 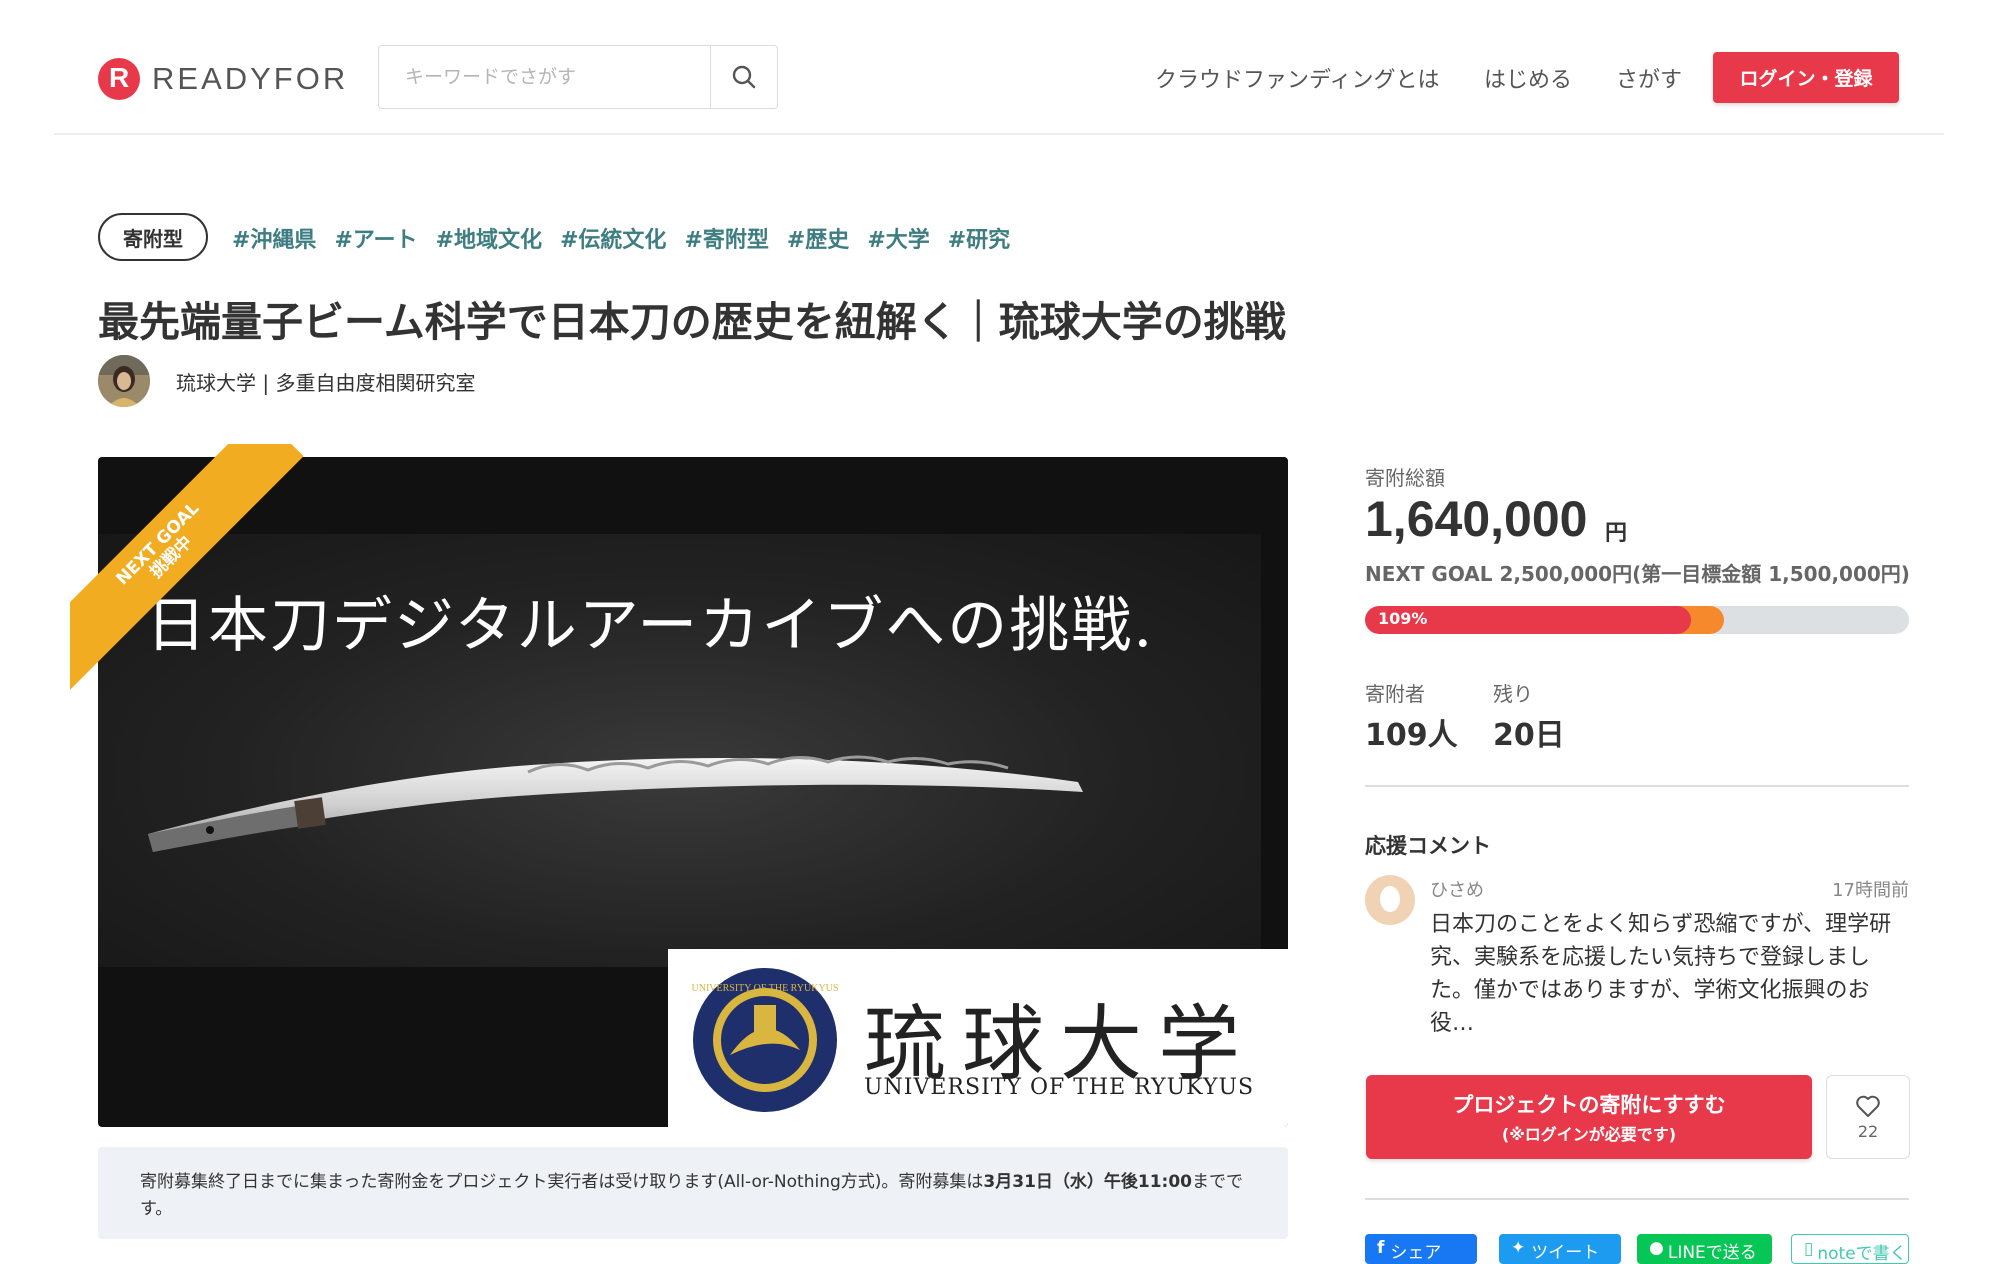 What do you see at coordinates (153, 237) in the screenshot?
I see `project-type-tag: 寄附型` at bounding box center [153, 237].